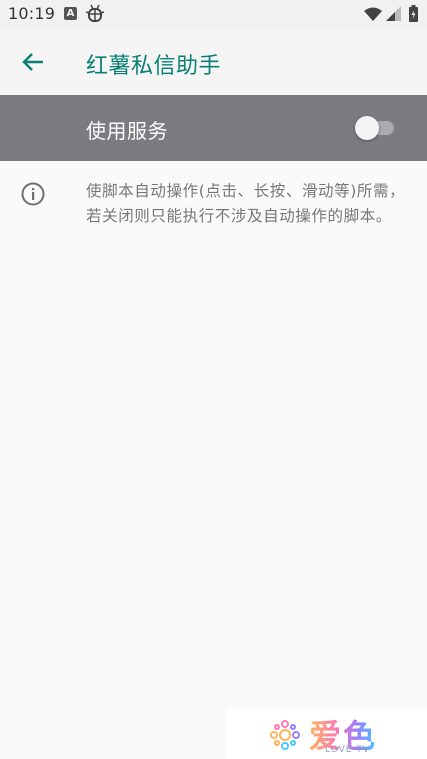 This screenshot has height=759, width=427. What do you see at coordinates (367, 128) in the screenshot?
I see `switch-thumb` at bounding box center [367, 128].